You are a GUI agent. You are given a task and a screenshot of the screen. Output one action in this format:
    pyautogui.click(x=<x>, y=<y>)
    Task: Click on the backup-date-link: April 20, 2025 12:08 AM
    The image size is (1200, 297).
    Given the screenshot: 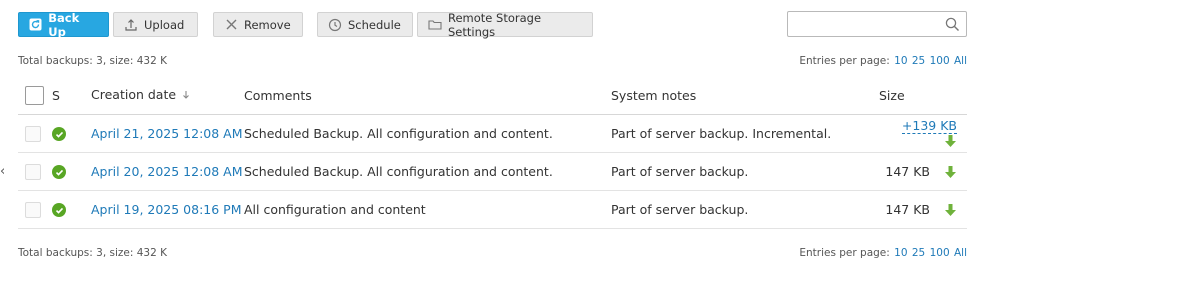 What is the action you would take?
    pyautogui.click(x=167, y=171)
    